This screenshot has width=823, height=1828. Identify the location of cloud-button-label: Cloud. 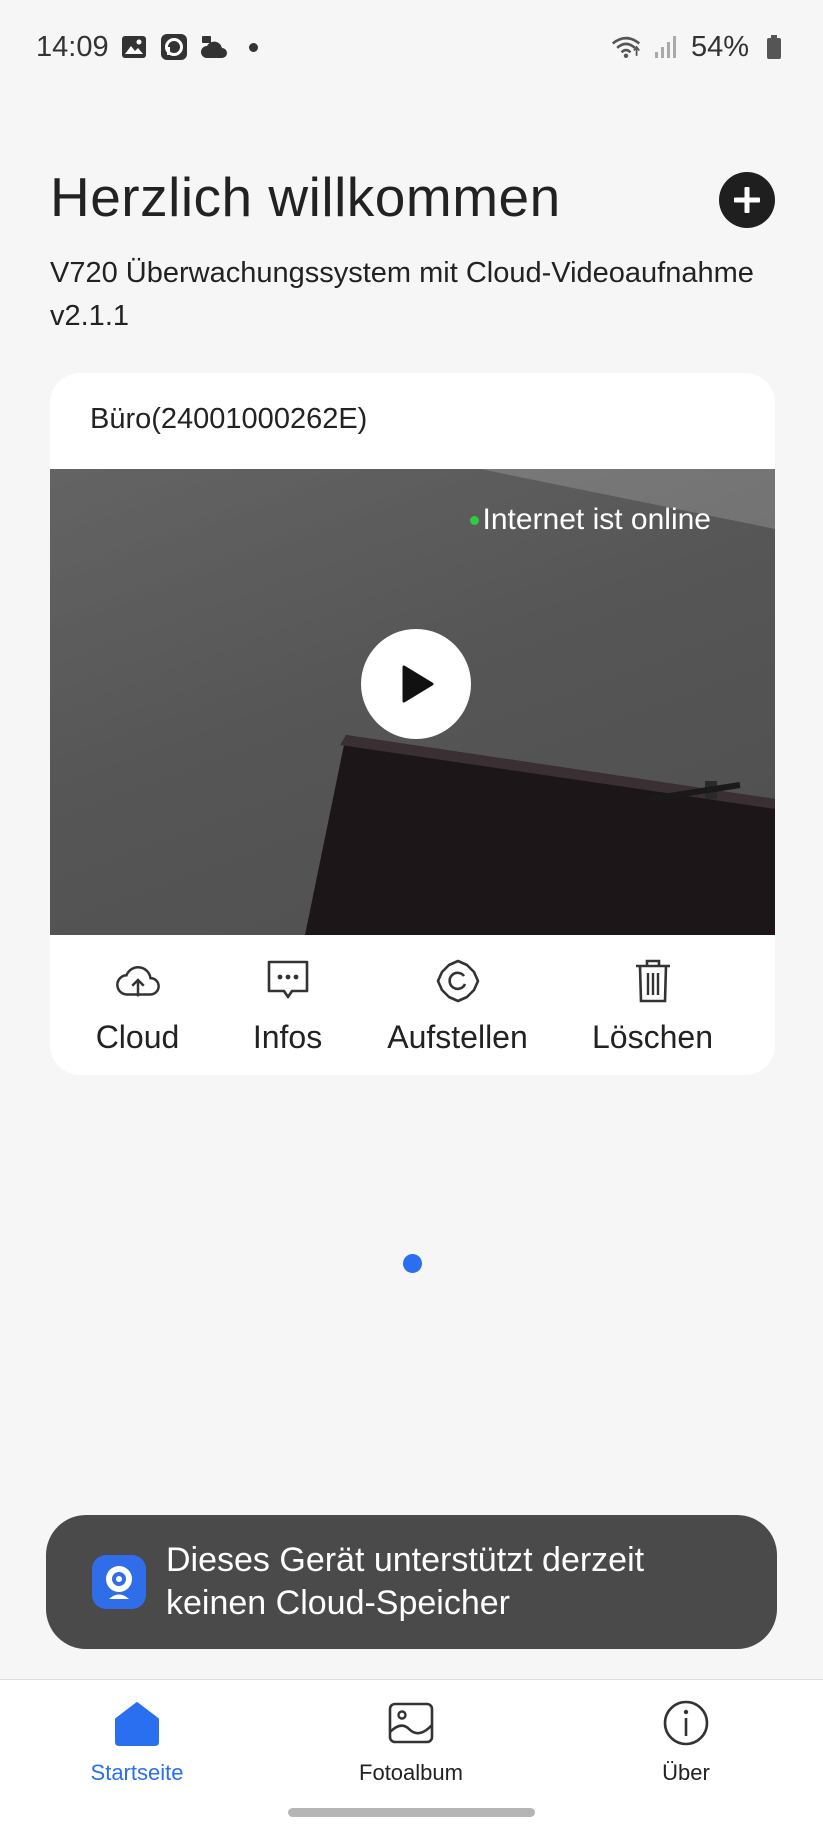
(137, 1037).